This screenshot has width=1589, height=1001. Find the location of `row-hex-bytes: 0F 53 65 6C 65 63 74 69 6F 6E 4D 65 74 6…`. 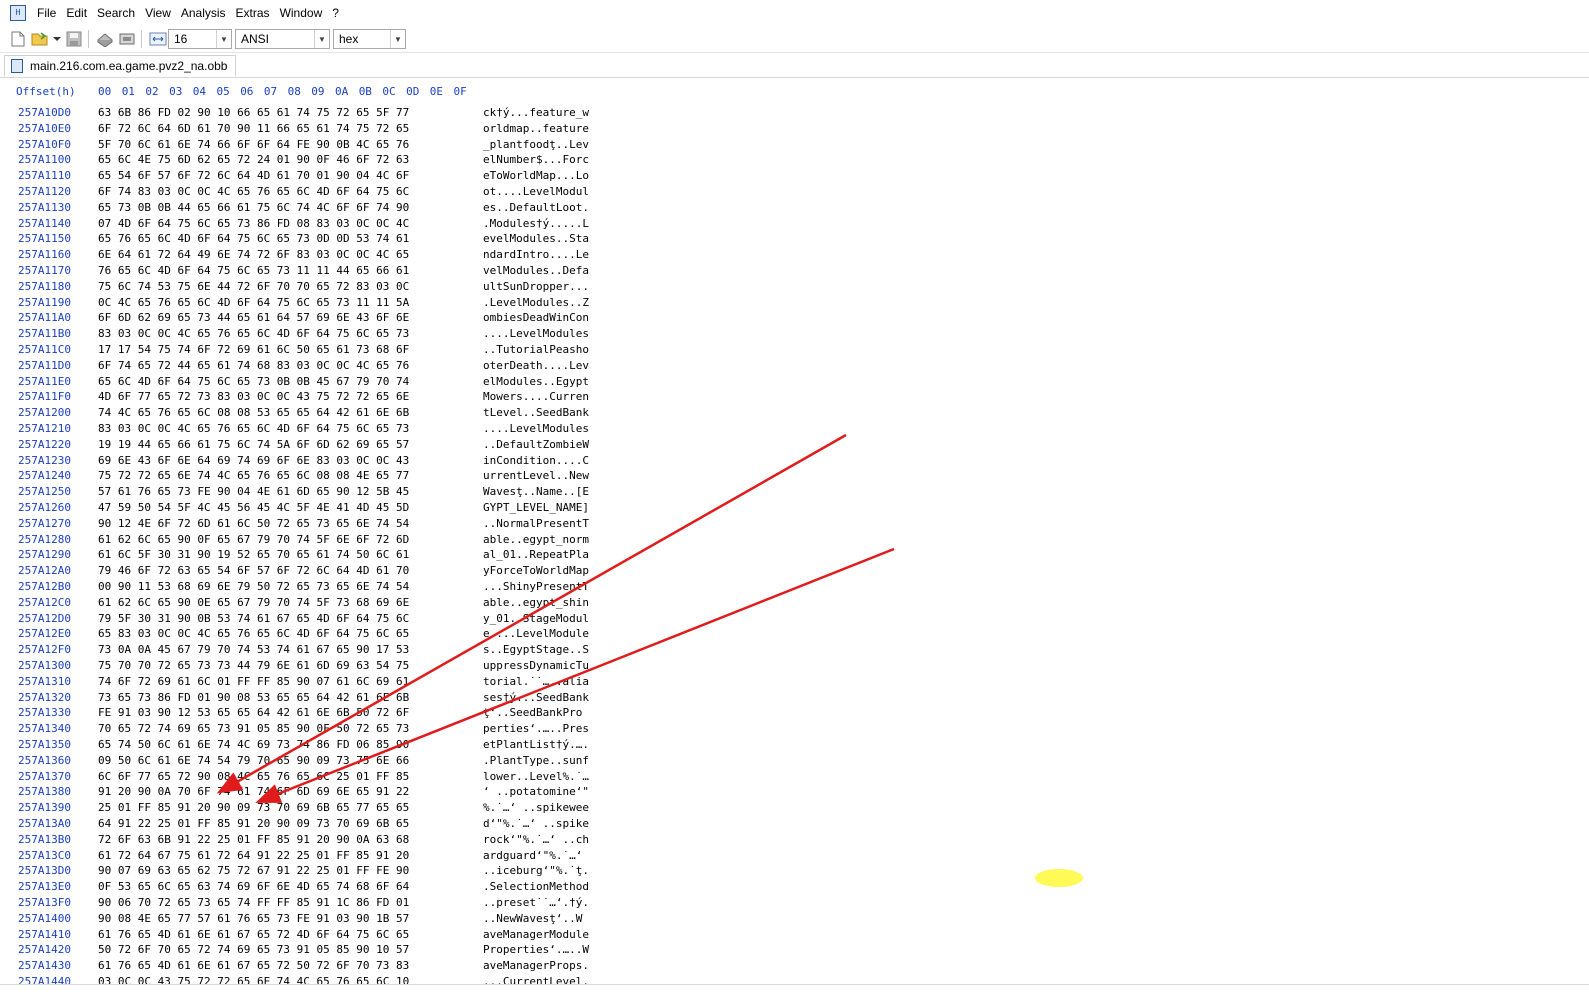

row-hex-bytes: 0F 53 65 6C 65 63 74 69 6F 6E 4D 65 74 6… is located at coordinates (253, 887).